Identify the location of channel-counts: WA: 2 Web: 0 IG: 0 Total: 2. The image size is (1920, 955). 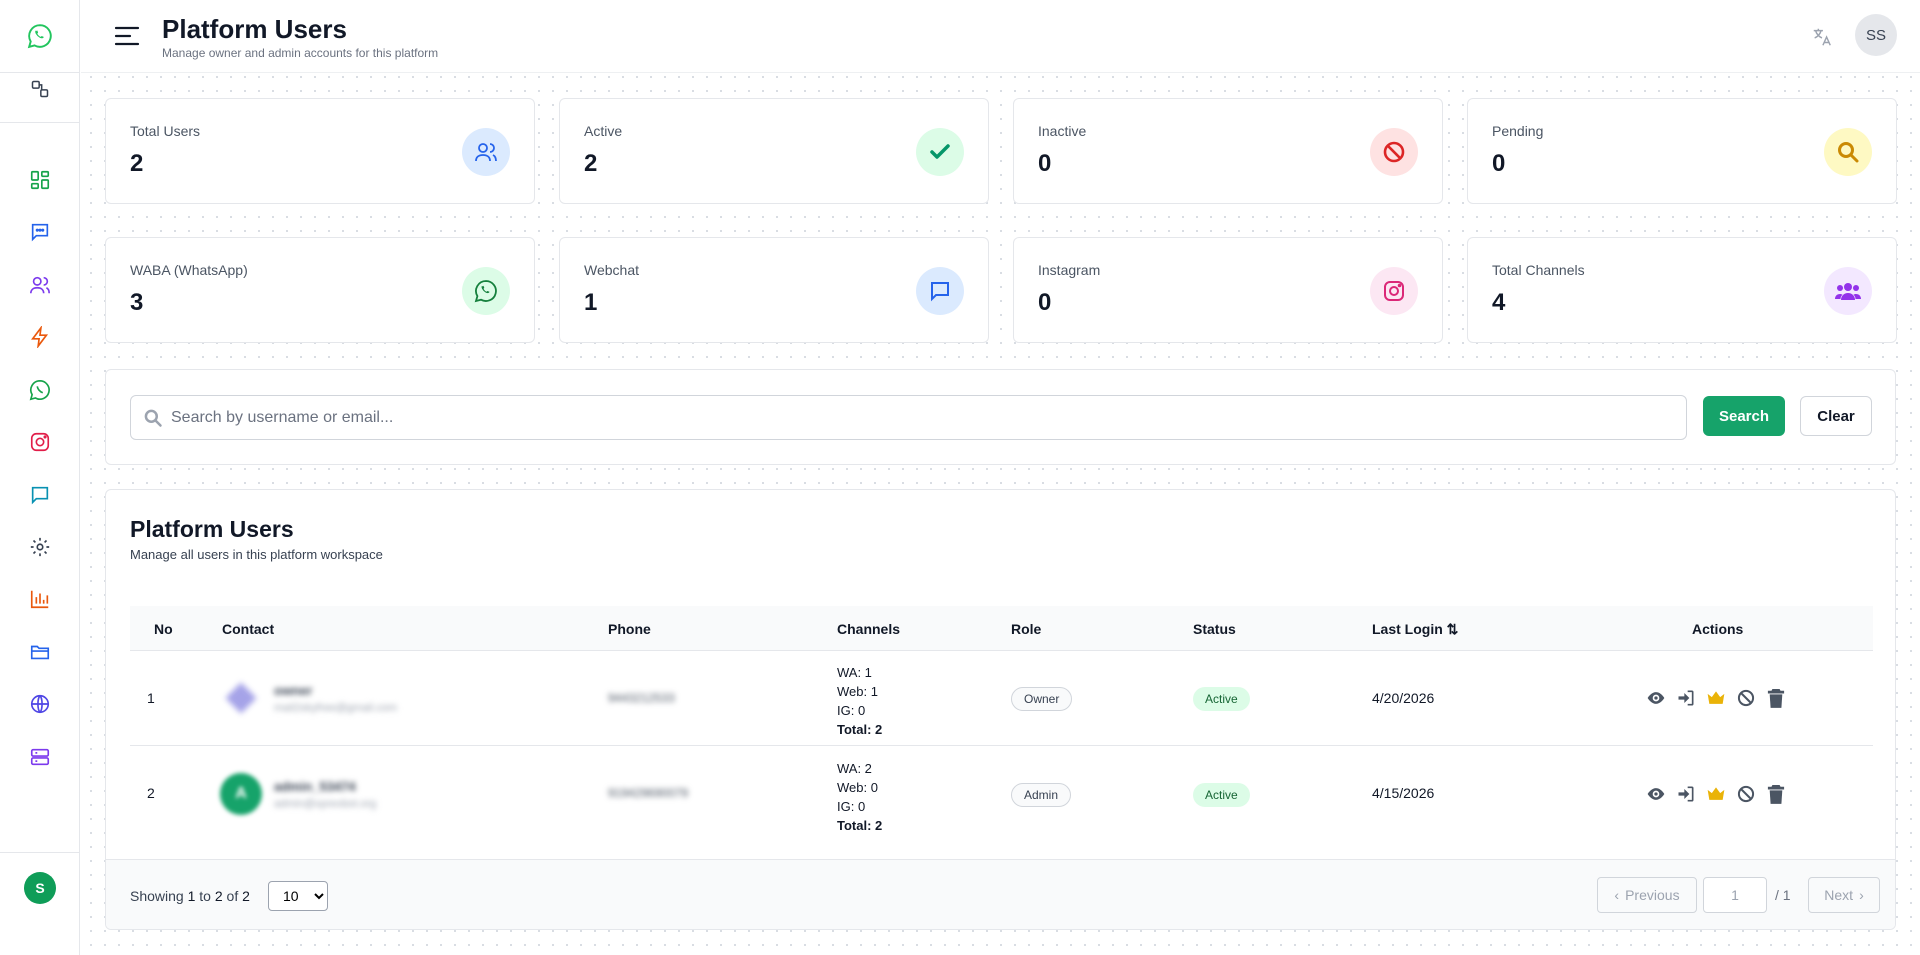
(859, 797).